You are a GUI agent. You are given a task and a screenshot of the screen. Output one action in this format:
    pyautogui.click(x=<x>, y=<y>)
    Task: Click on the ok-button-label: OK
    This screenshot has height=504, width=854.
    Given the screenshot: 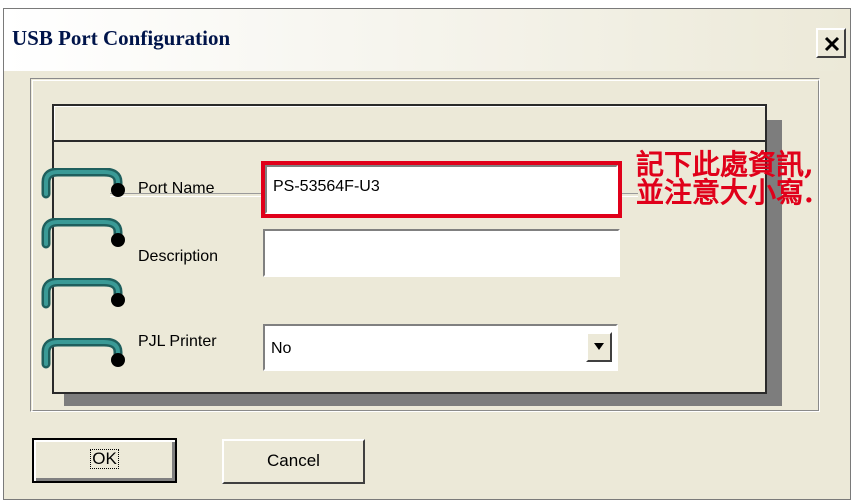 What is the action you would take?
    pyautogui.click(x=104, y=459)
    